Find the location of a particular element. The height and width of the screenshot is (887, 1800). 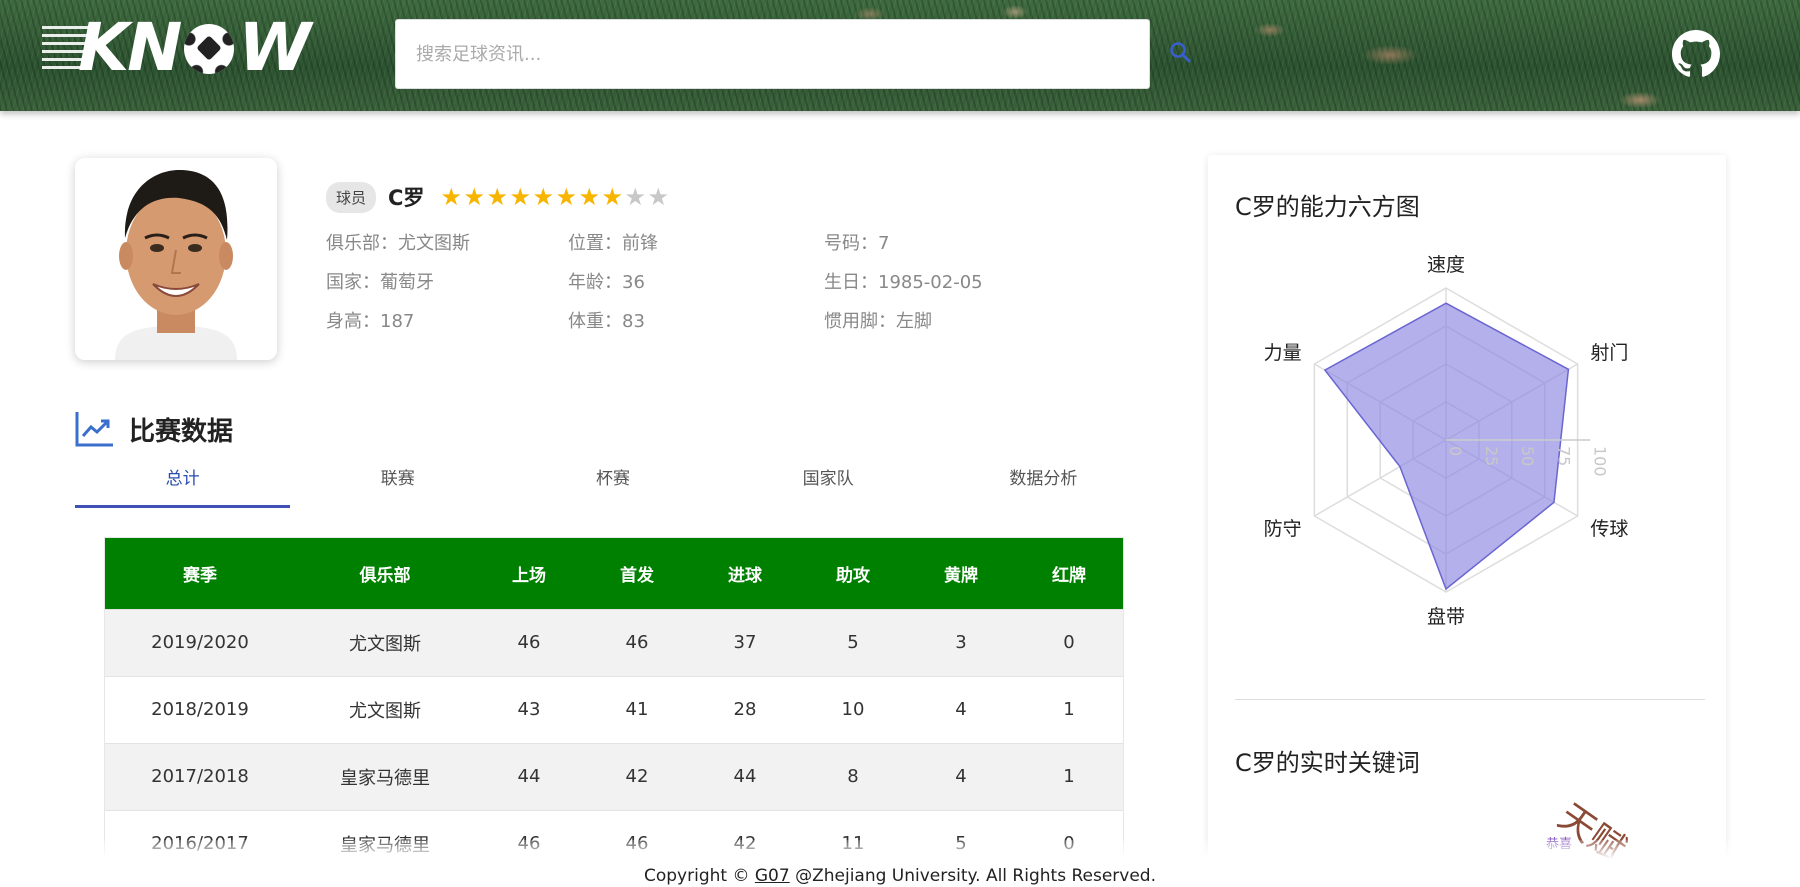

table-cell: 41 is located at coordinates (637, 709).